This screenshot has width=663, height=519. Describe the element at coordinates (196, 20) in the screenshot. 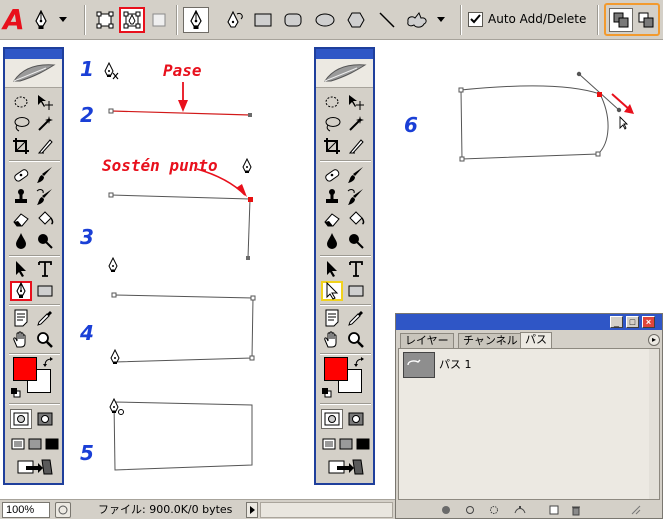

I see `pen-icon` at that location.